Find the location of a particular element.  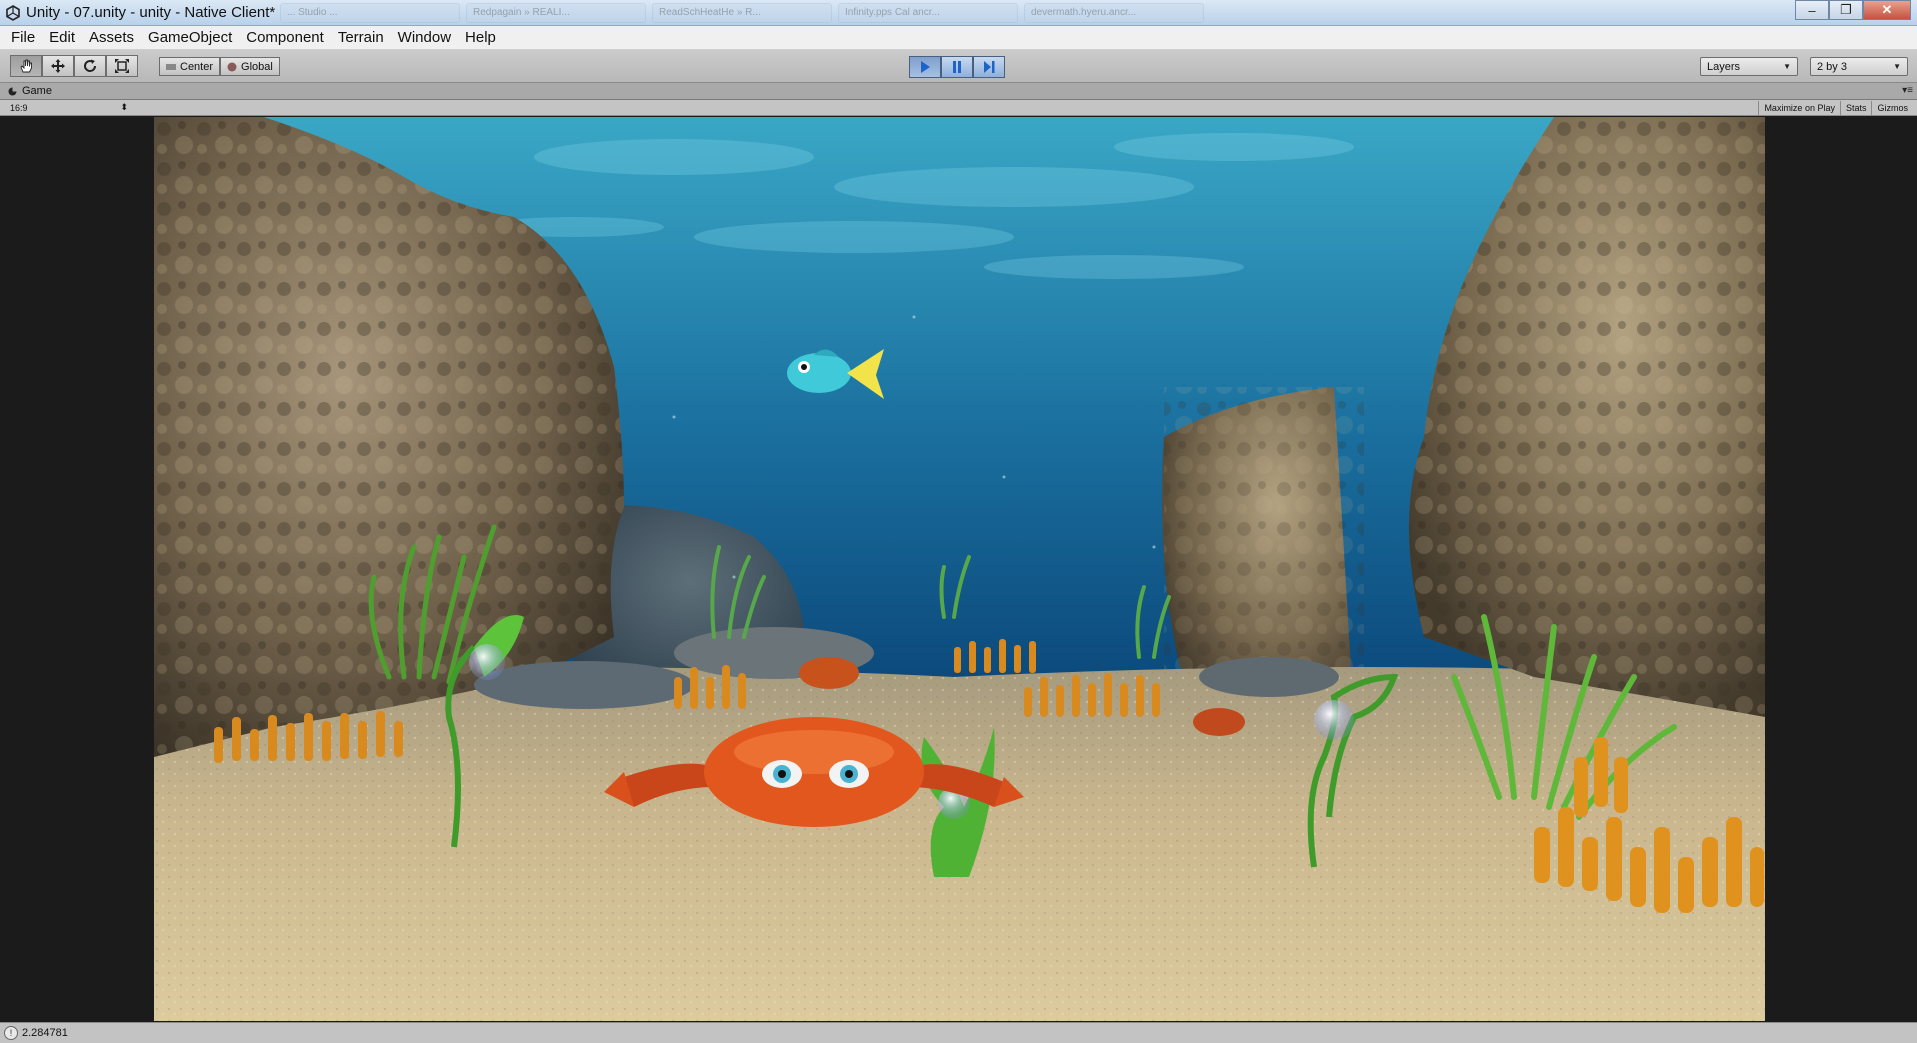

window-controls: – ❐ ✕ is located at coordinates (1853, 10).